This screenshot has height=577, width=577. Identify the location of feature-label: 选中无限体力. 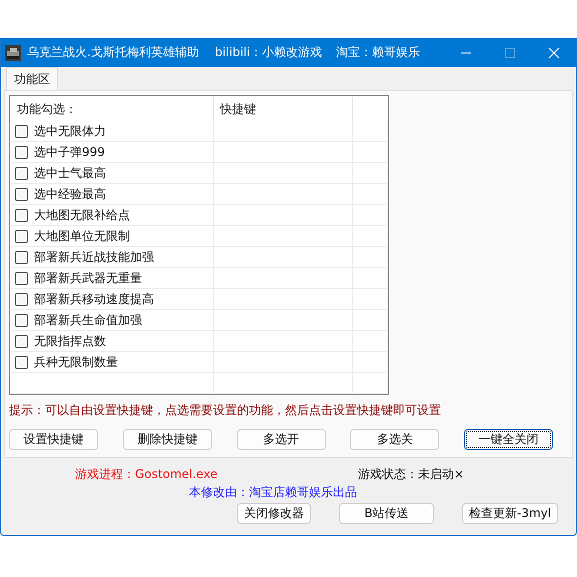
(70, 131).